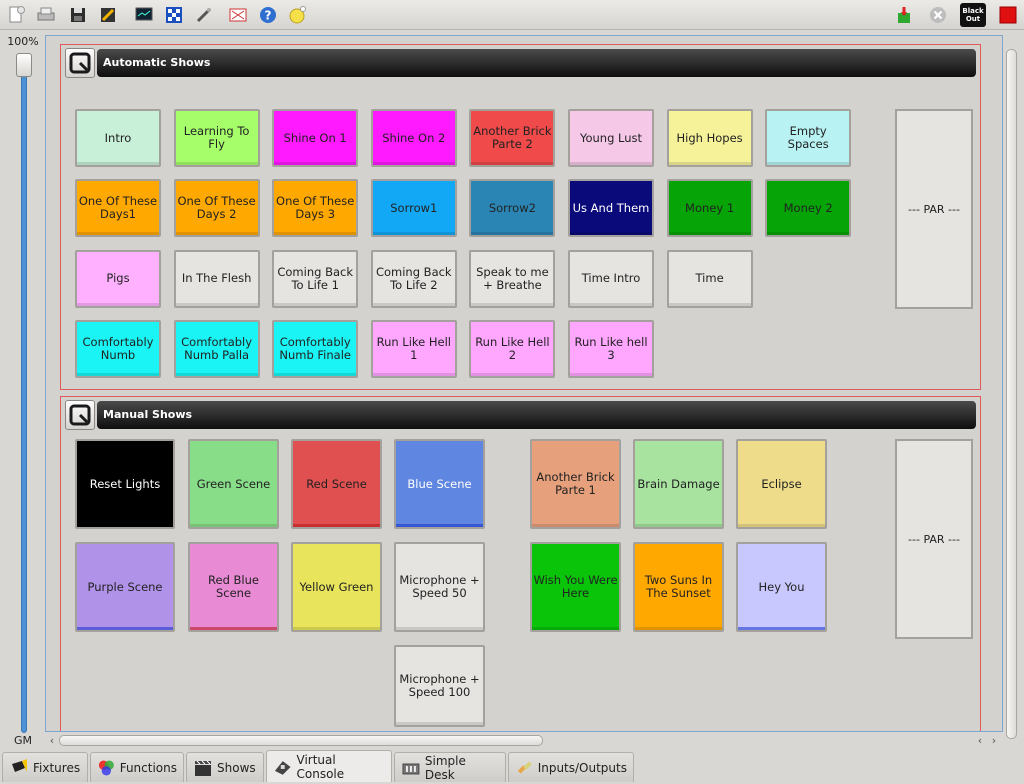 Image resolution: width=1024 pixels, height=784 pixels. I want to click on show-button-wish-you-were-here: Wish You Were Here, so click(575, 587).